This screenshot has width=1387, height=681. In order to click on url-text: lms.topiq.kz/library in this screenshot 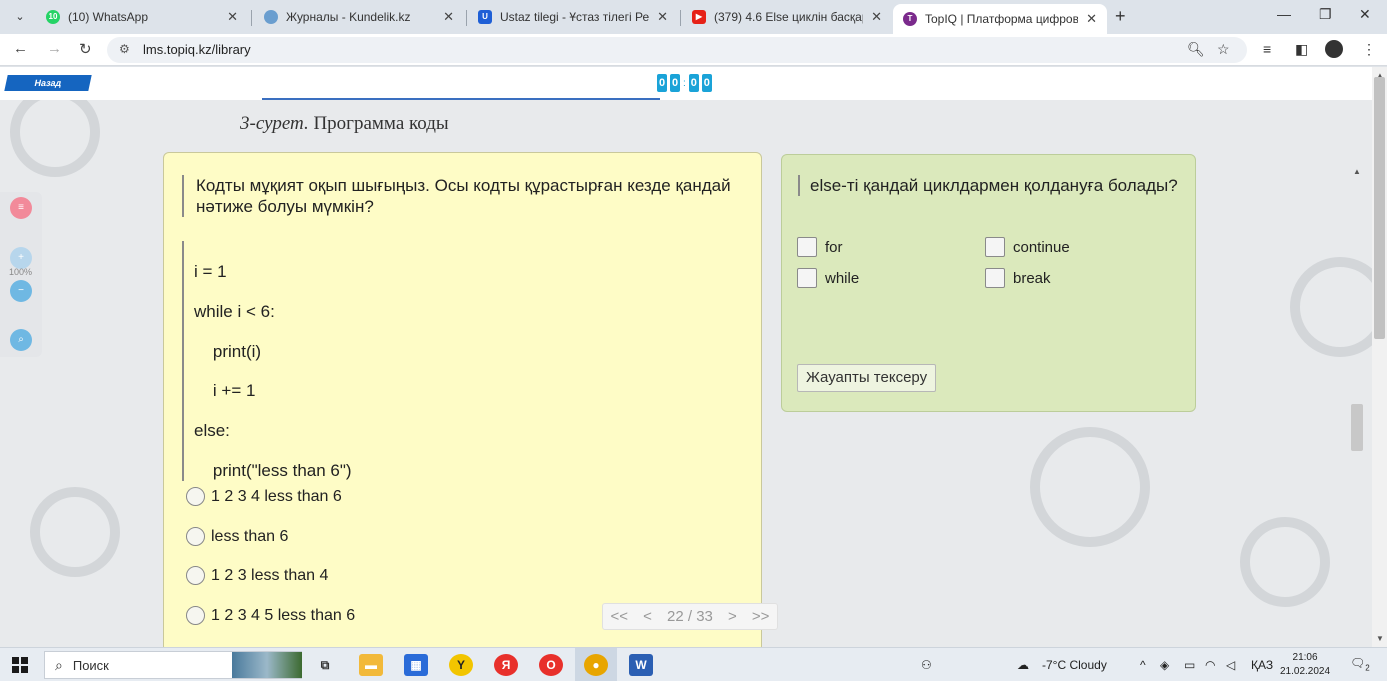, I will do `click(197, 49)`.